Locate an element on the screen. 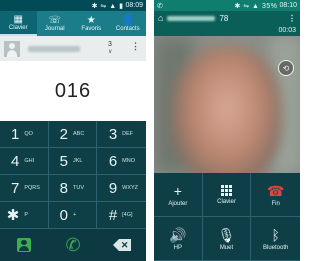  key-star: ✱ P is located at coordinates (24, 215).